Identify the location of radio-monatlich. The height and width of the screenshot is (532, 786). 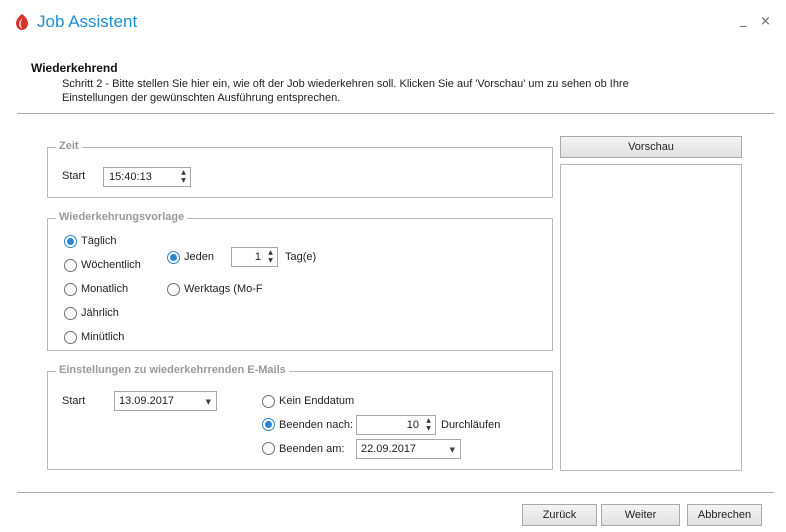
(70, 289).